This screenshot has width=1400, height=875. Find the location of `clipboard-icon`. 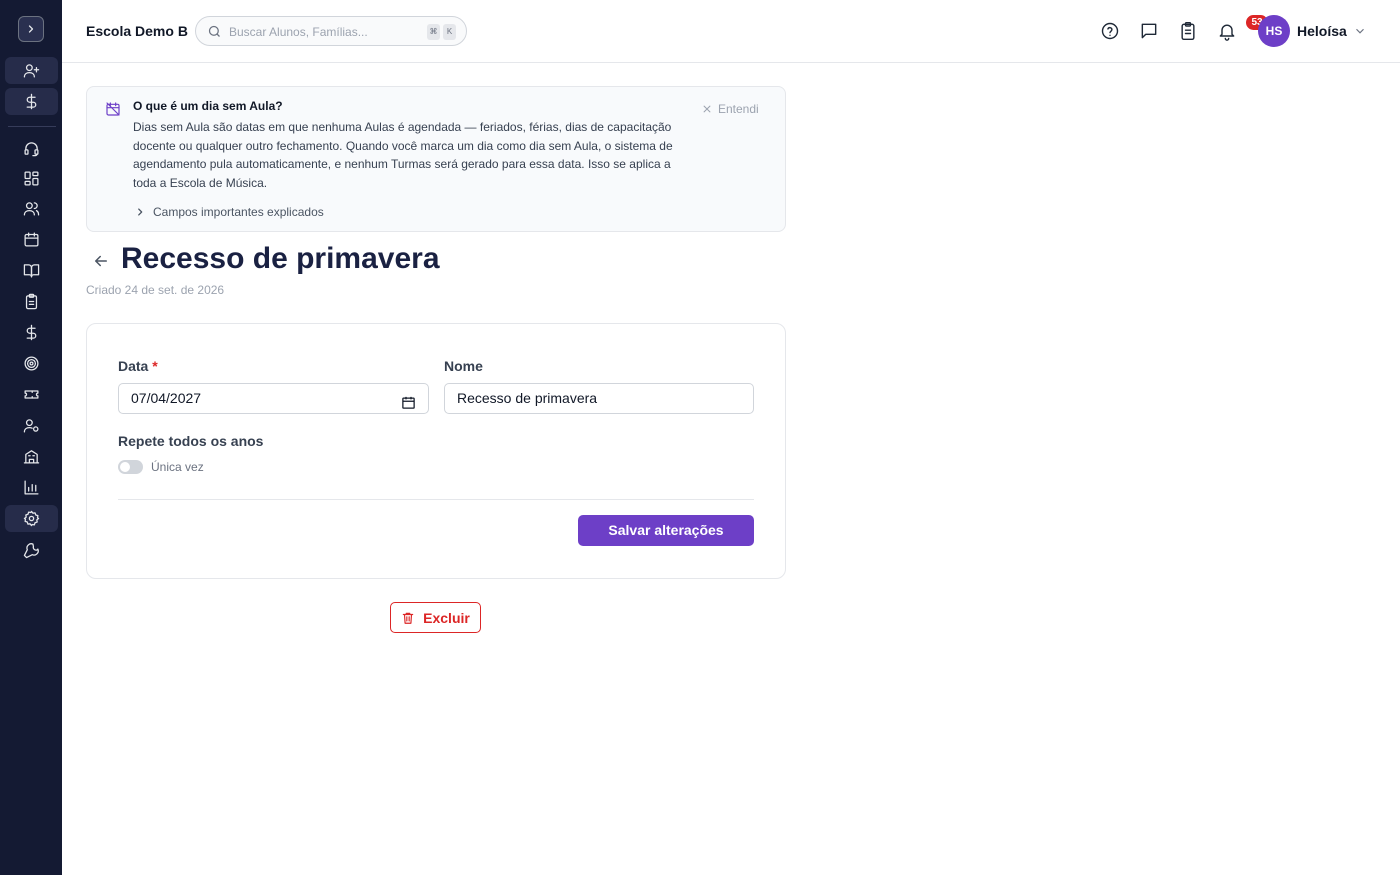

clipboard-icon is located at coordinates (31, 301).